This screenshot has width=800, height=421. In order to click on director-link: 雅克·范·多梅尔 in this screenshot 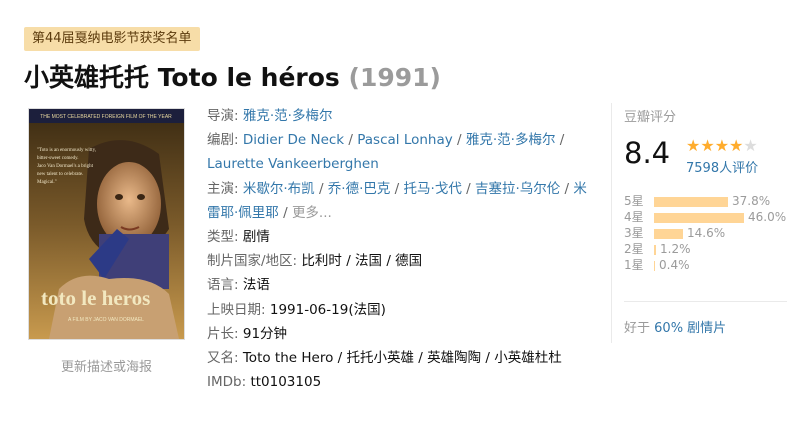, I will do `click(288, 116)`.